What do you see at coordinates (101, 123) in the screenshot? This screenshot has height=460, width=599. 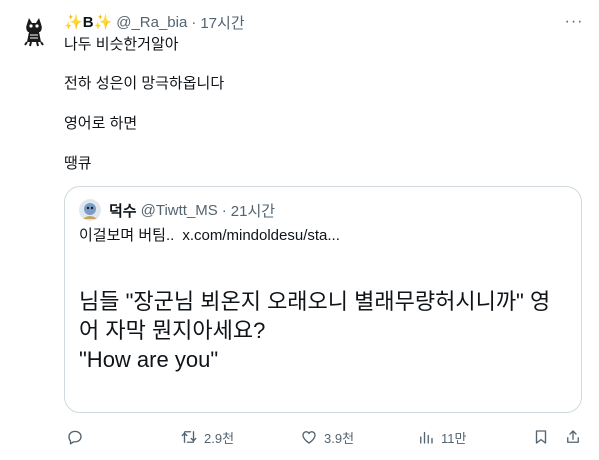 I see `tweet-text-line: 영어로 하면` at bounding box center [101, 123].